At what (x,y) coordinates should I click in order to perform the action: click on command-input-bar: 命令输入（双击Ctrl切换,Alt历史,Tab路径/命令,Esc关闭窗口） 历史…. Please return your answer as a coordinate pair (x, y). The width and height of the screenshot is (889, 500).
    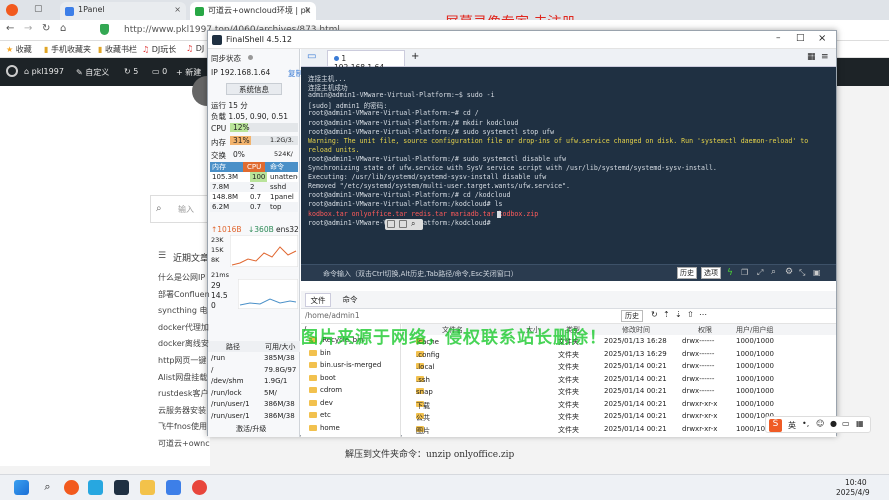
    Looking at the image, I should click on (568, 272).